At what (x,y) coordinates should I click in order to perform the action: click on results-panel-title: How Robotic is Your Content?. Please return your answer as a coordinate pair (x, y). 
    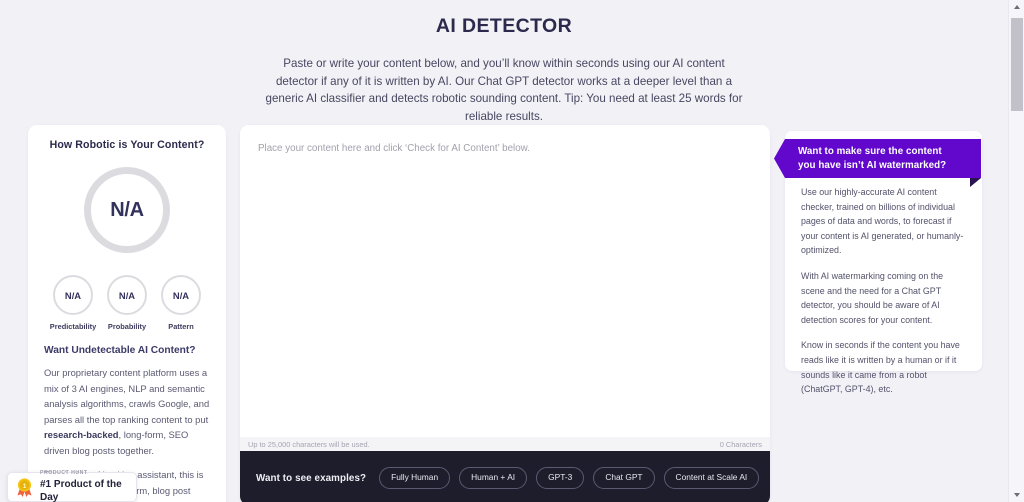
    Looking at the image, I should click on (127, 145).